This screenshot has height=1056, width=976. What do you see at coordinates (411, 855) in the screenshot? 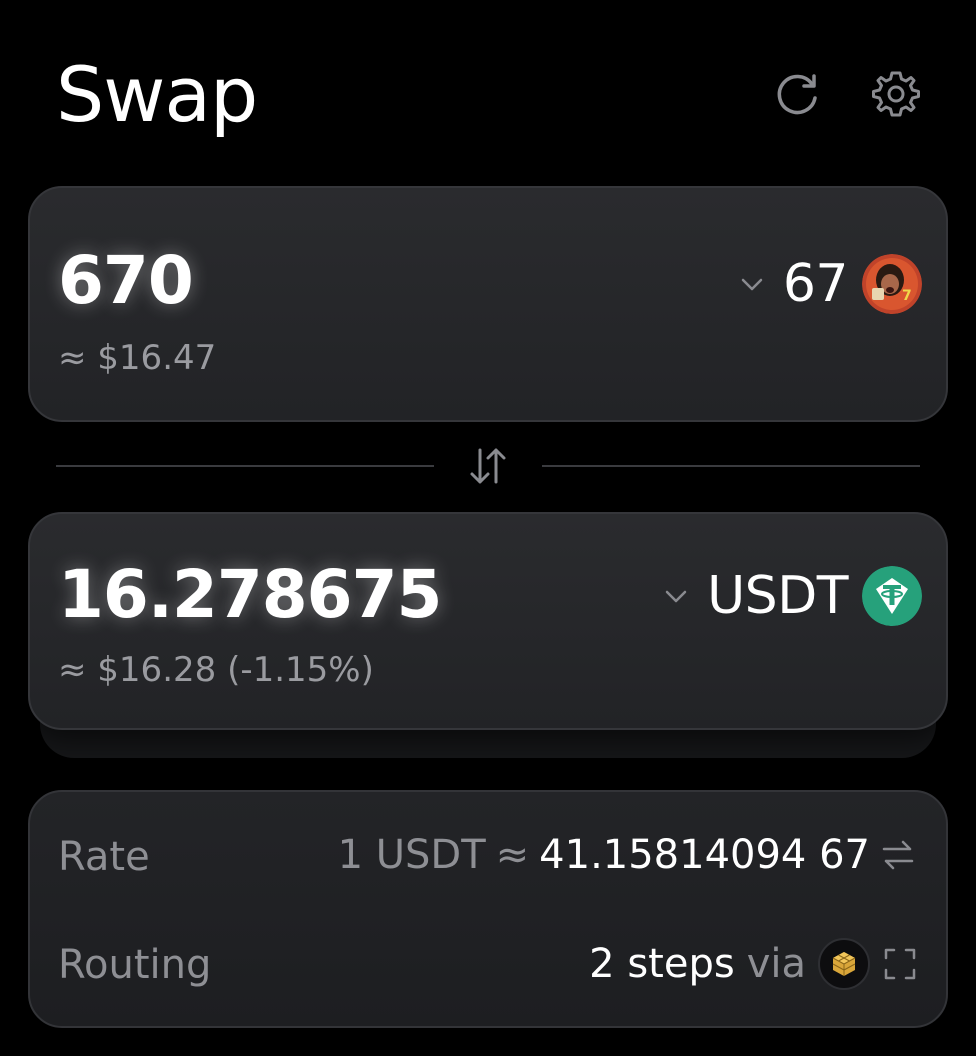
I see `rate-left: 1 USDT` at bounding box center [411, 855].